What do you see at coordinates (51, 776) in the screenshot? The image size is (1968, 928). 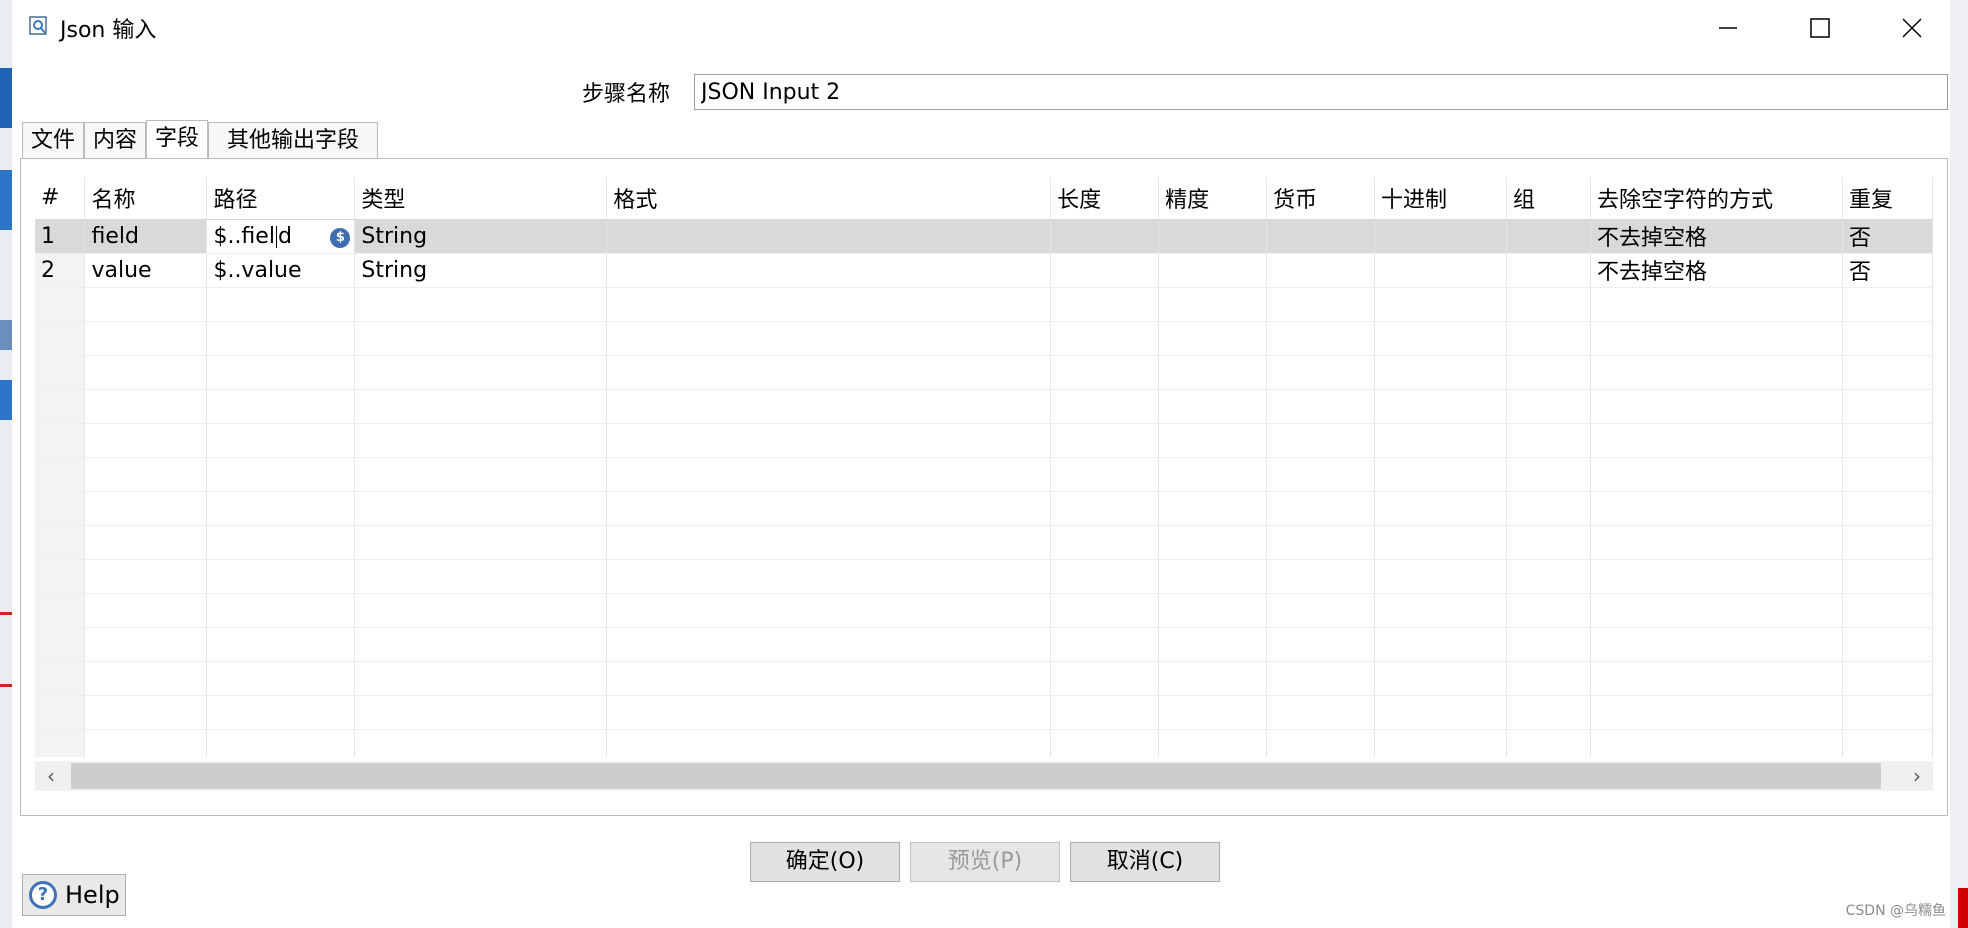 I see `scroll-left-icon: ‹` at bounding box center [51, 776].